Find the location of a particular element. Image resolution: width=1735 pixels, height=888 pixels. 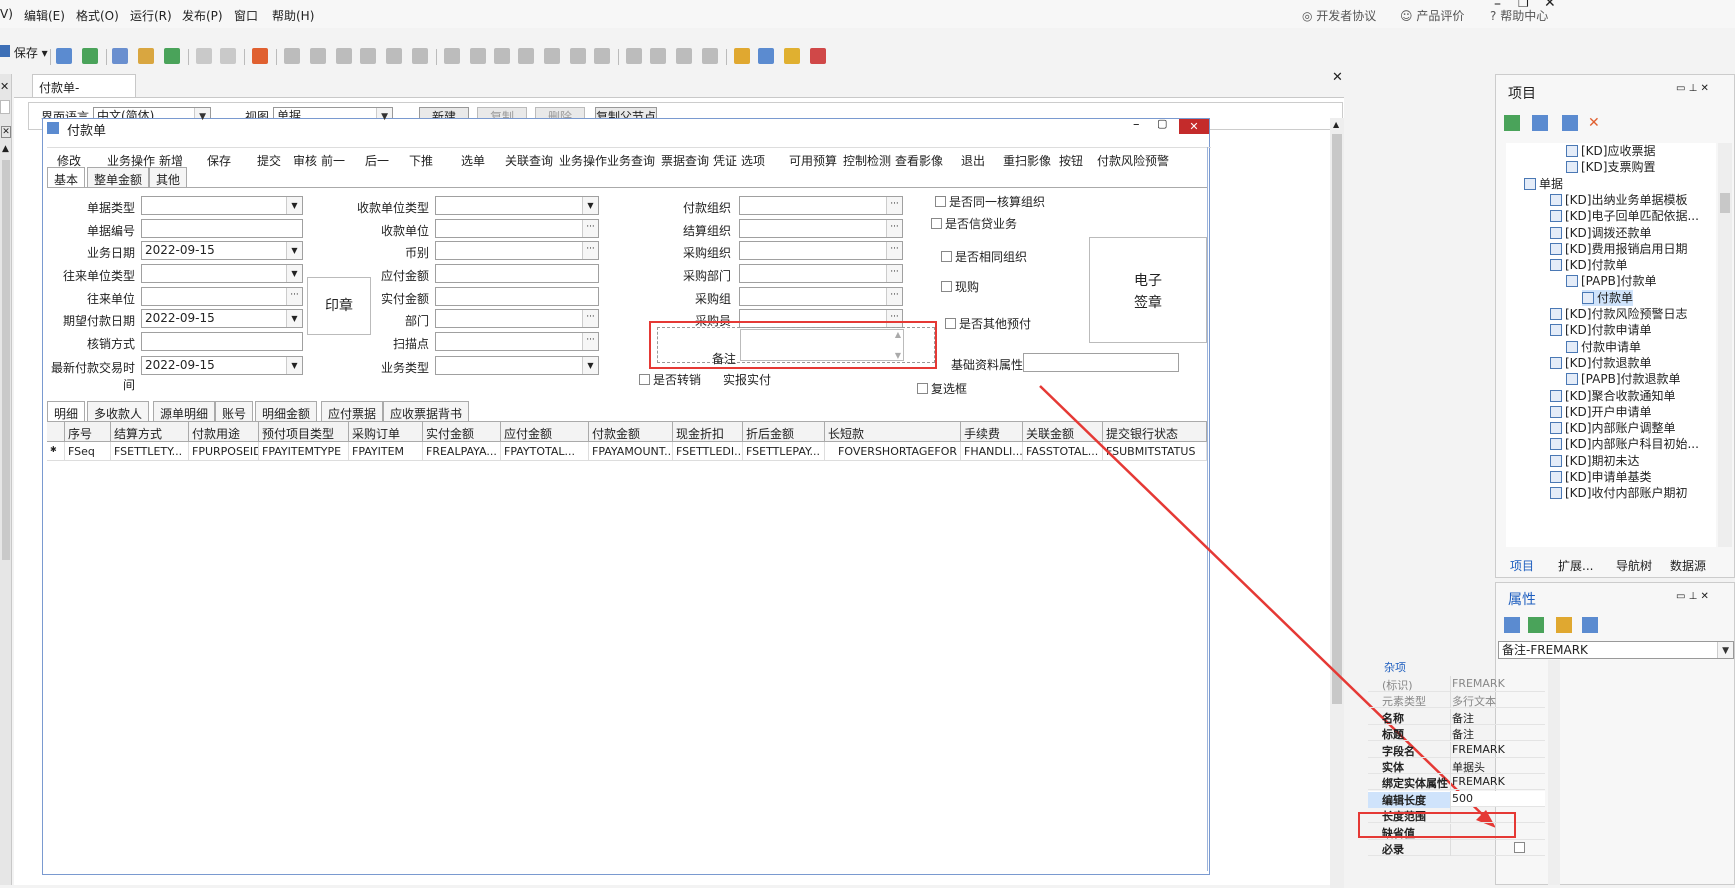

property-pages-icon is located at coordinates (1564, 625).